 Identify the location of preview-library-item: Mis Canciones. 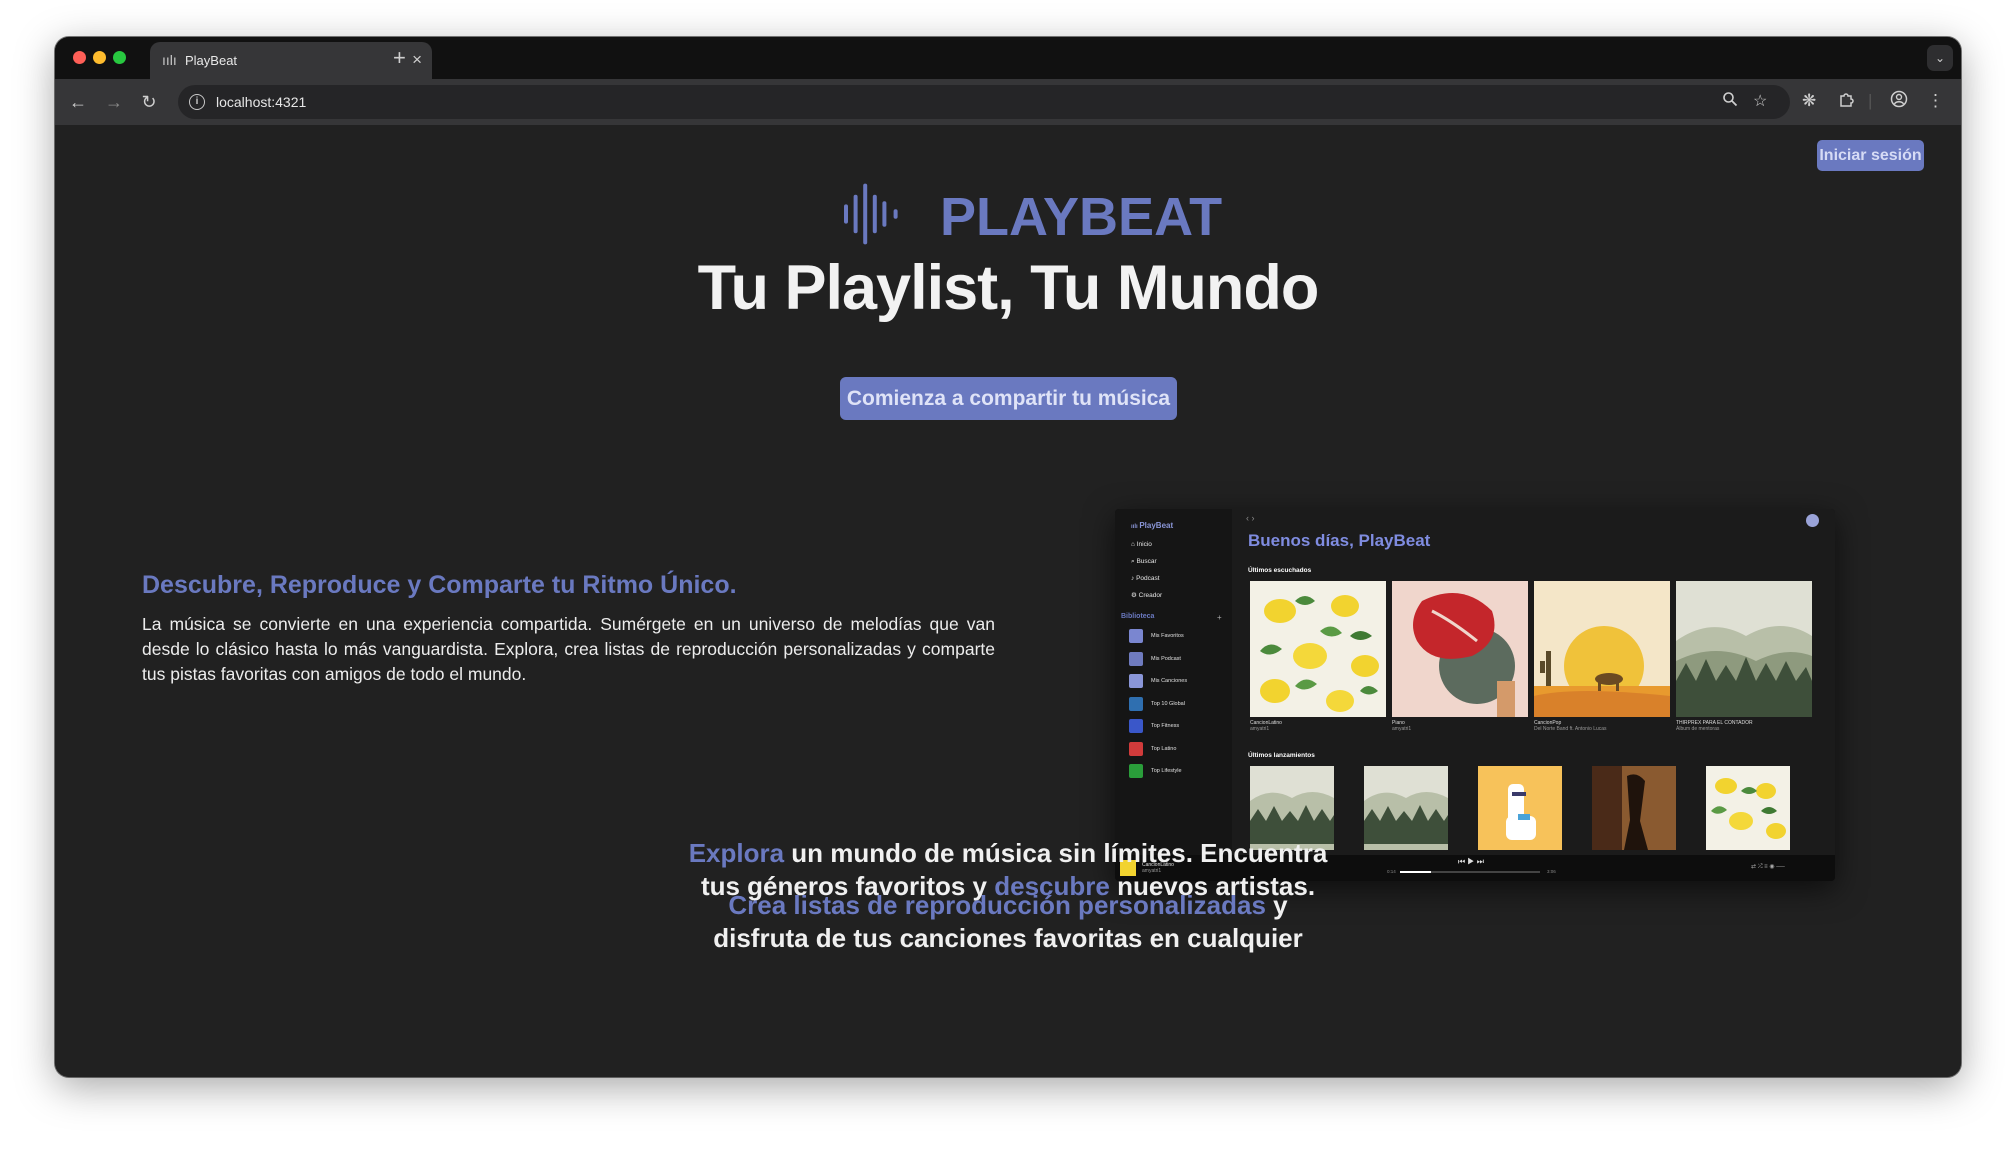
(1179, 682).